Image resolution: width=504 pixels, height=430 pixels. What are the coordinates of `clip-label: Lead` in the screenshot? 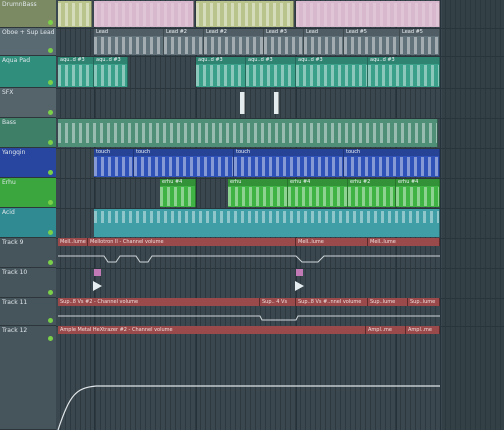 It's located at (323, 32).